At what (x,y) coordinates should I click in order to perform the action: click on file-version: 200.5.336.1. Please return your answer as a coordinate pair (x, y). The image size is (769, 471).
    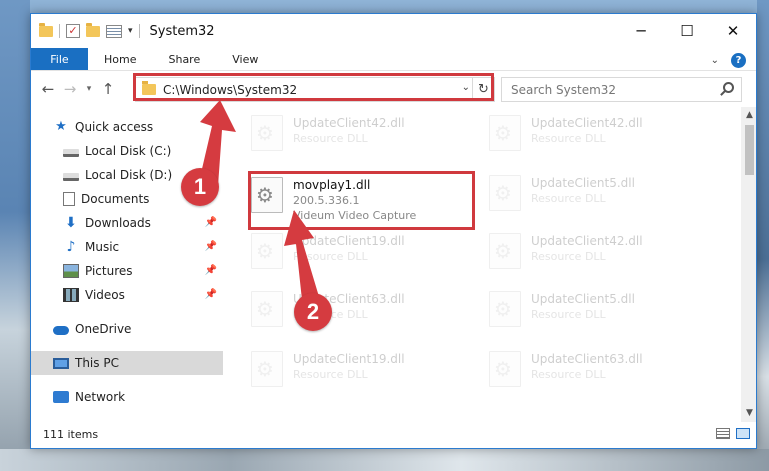
    Looking at the image, I should click on (326, 200).